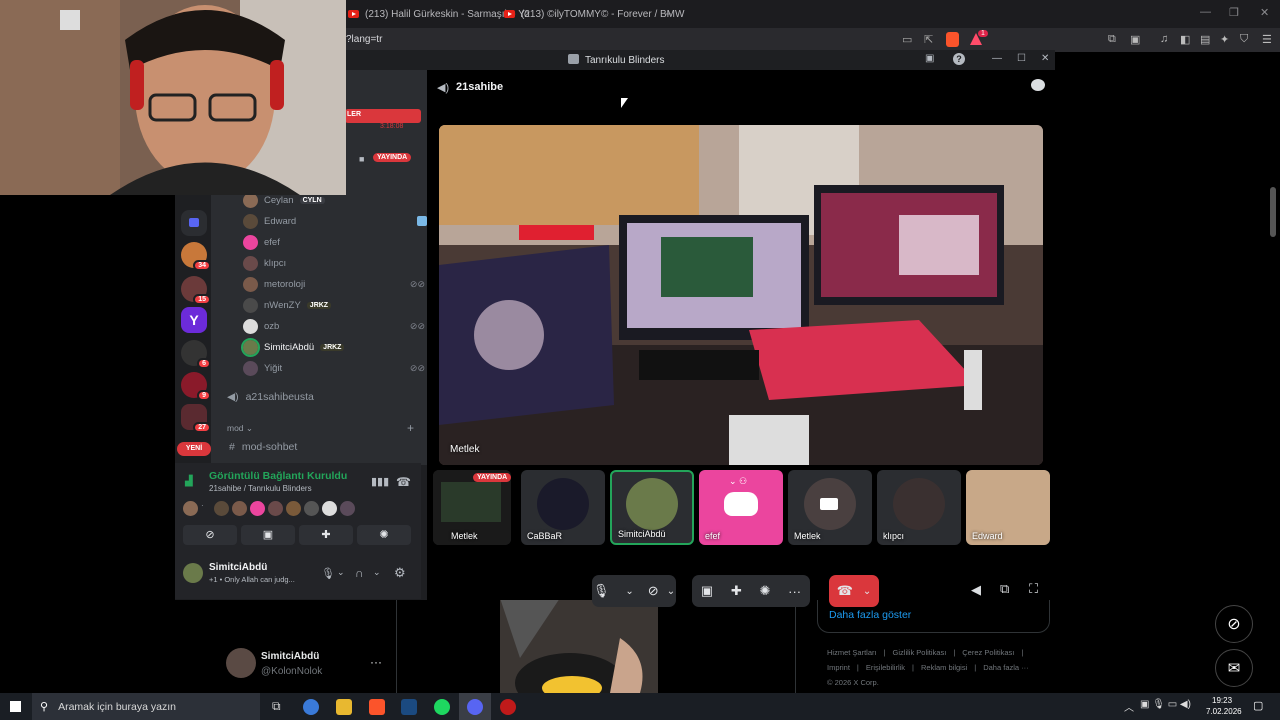  Describe the element at coordinates (194, 223) in the screenshot. I see `server-folder` at that location.